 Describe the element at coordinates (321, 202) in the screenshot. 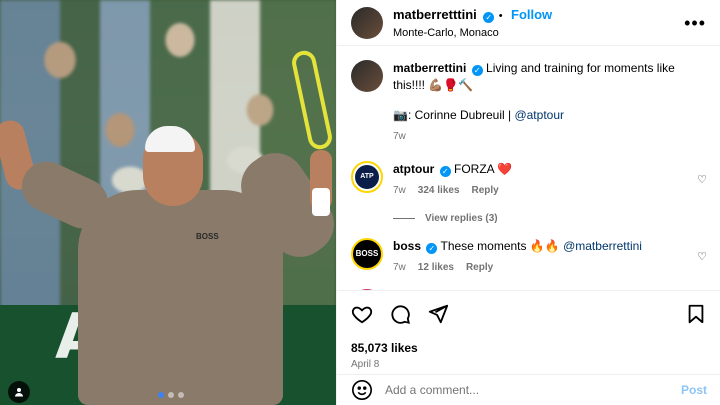

I see `player-wristband` at that location.